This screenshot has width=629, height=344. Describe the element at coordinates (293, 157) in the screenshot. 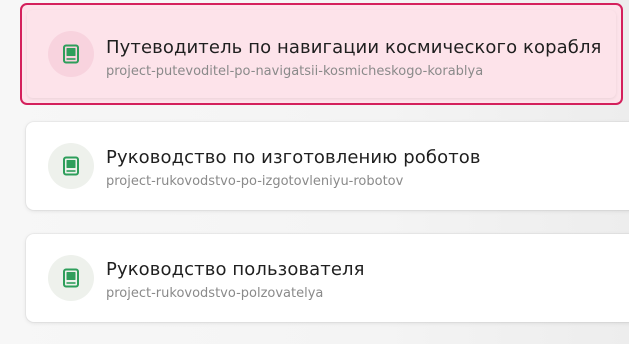

I see `project-title: Руководство по изготовлению роботов` at that location.